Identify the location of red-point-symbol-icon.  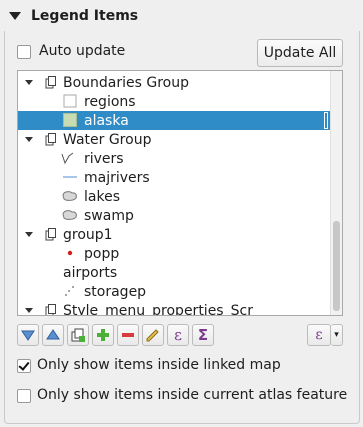
(70, 253).